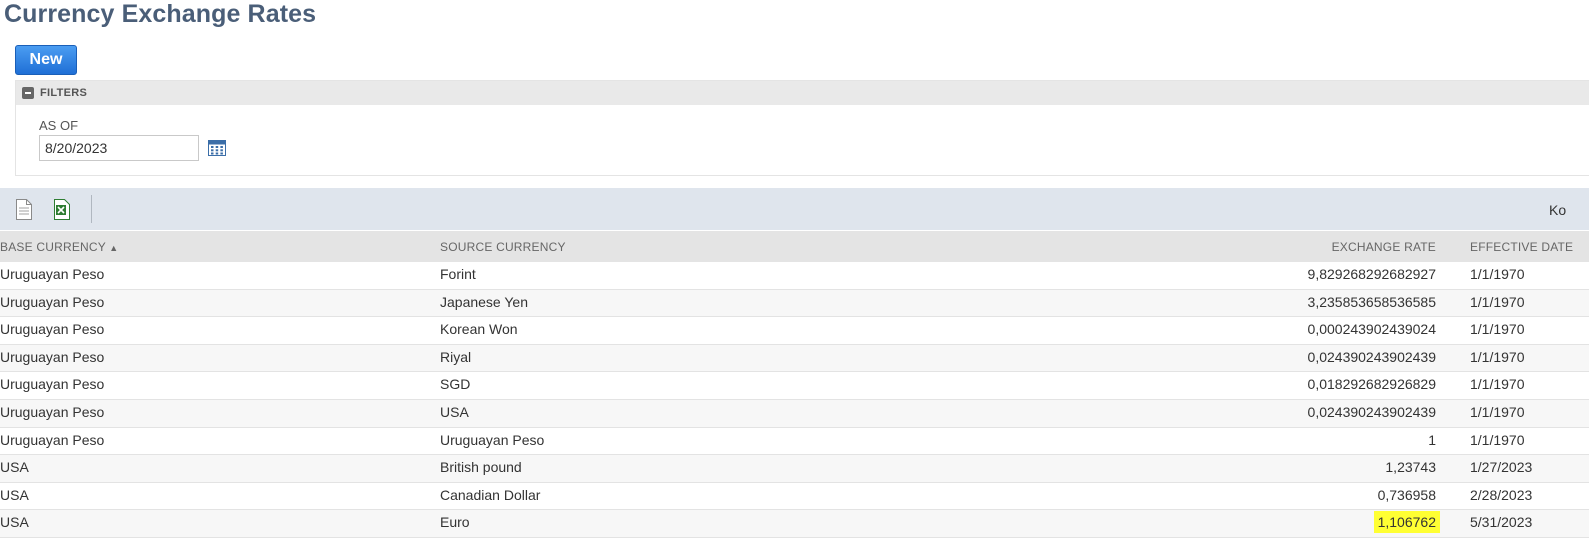  Describe the element at coordinates (1371, 384) in the screenshot. I see `cell-exchange-rate: 0,018292682926829` at that location.